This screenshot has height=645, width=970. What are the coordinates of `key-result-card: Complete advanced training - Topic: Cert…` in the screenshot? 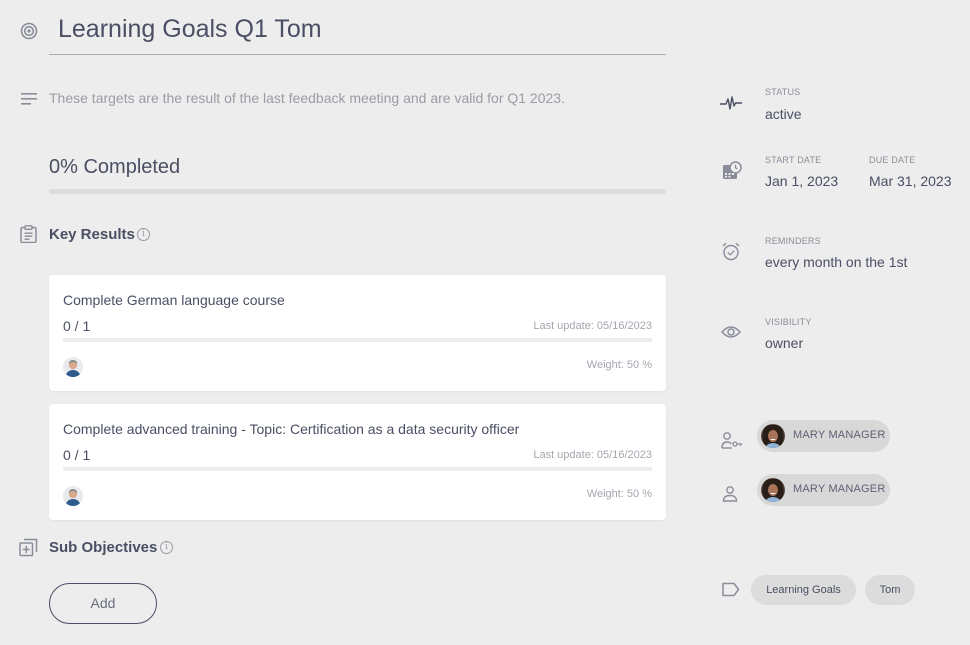 It's located at (357, 462).